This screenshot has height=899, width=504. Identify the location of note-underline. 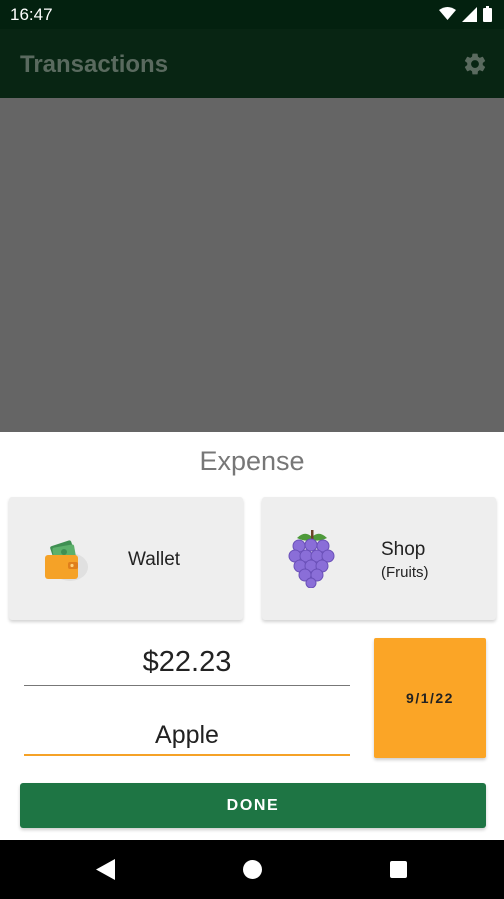
(187, 755).